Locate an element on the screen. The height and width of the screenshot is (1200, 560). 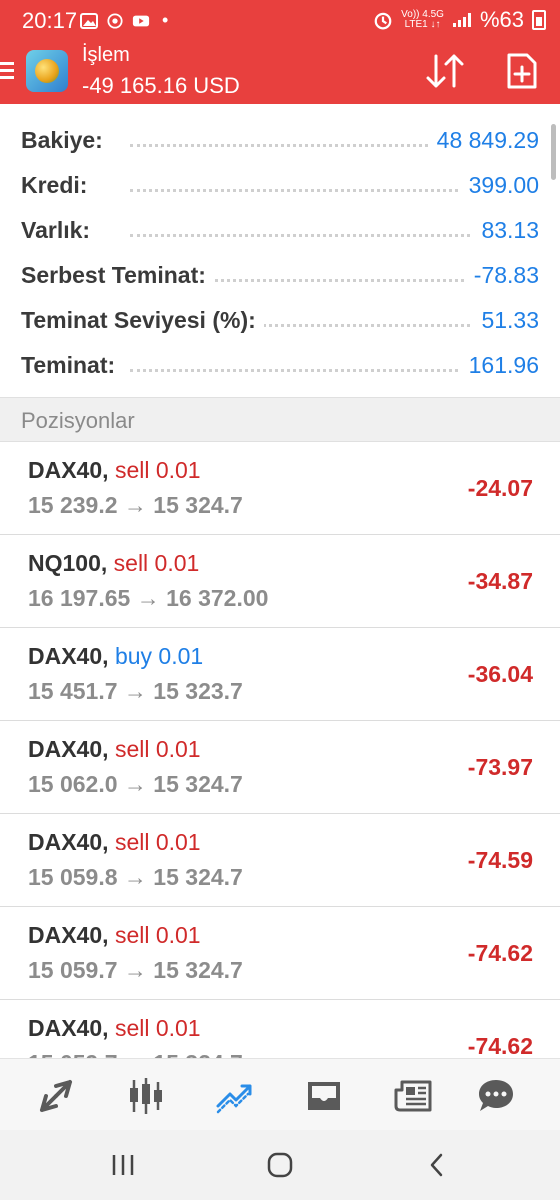
recent-apps-button is located at coordinates (123, 1165).